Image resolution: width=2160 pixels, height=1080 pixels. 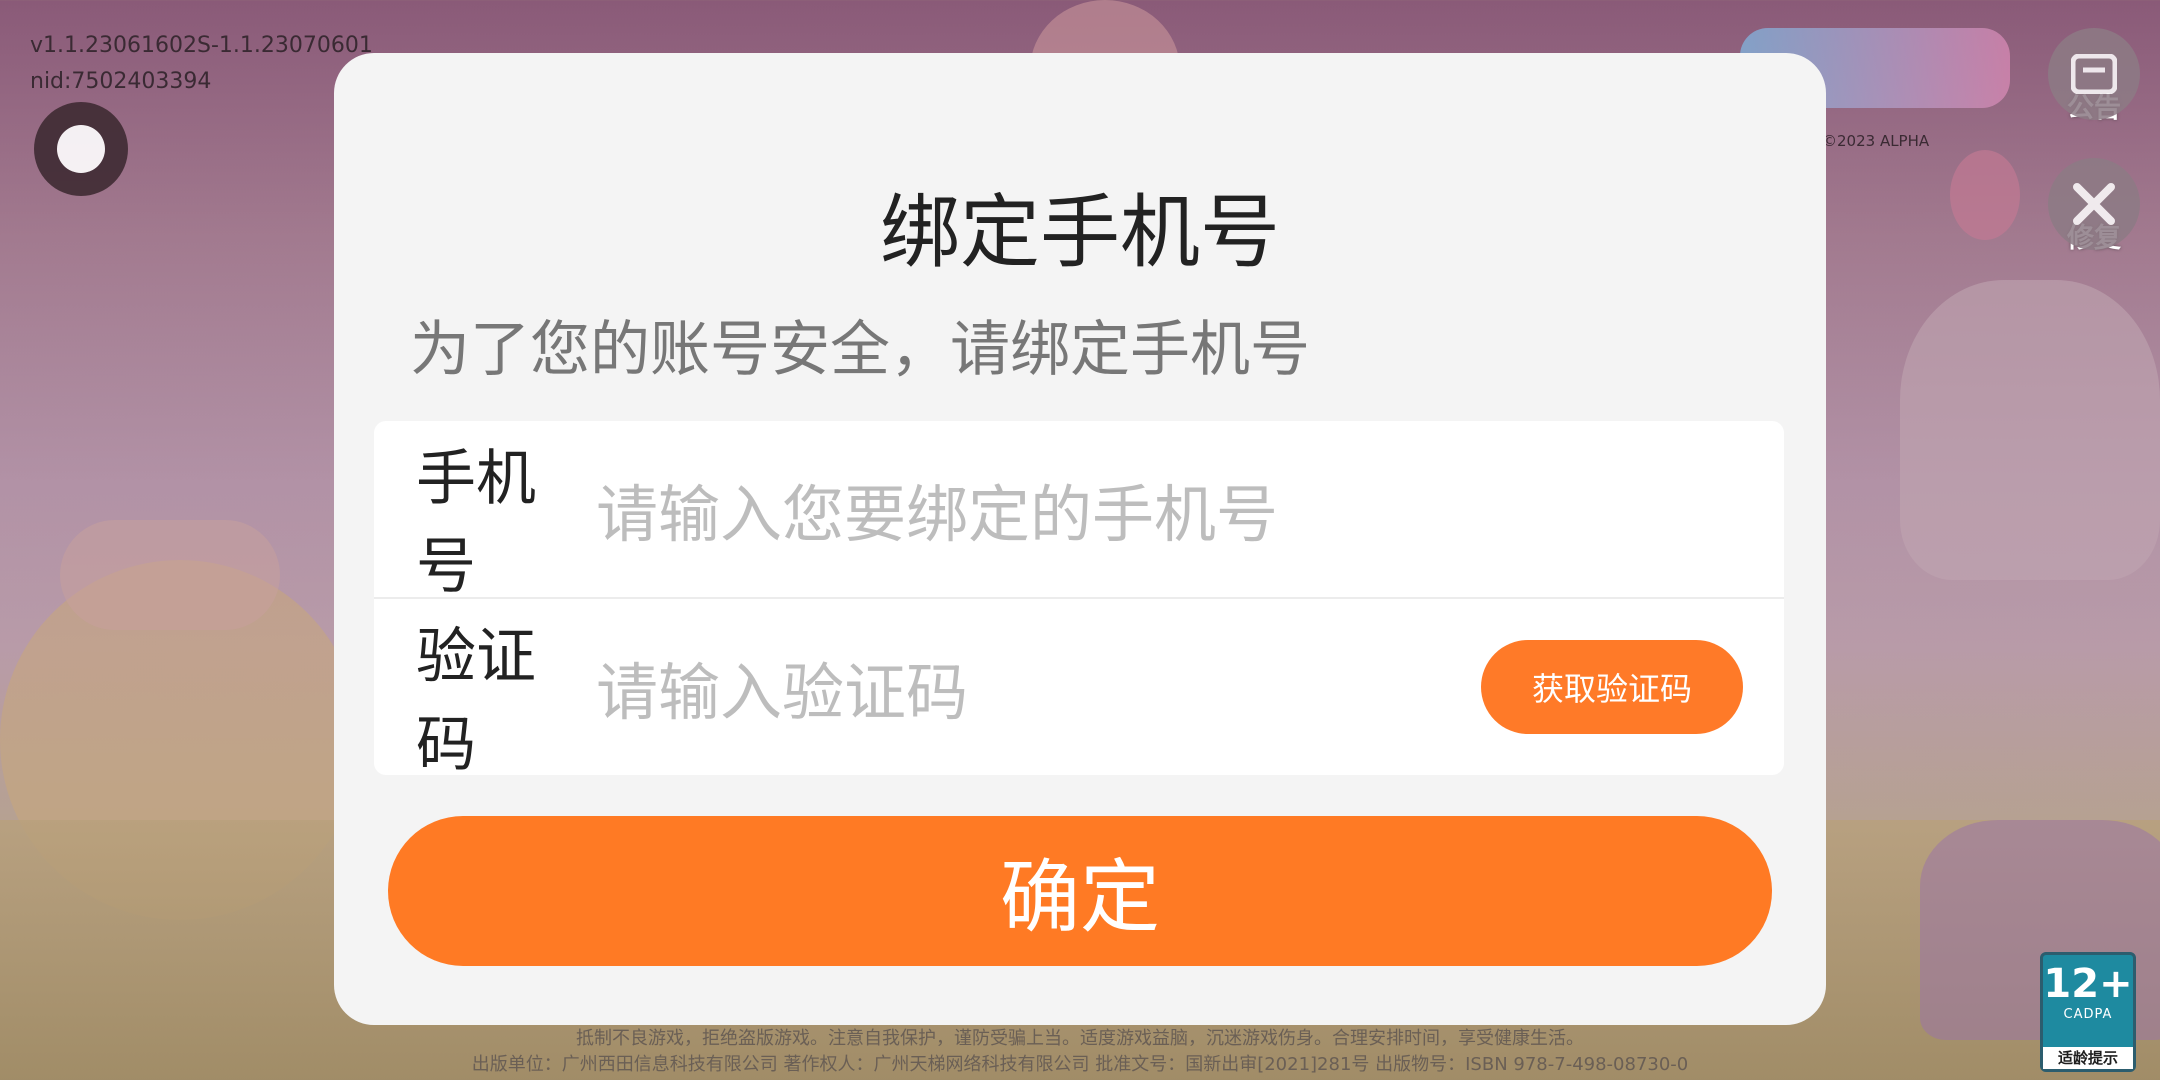 I want to click on copyright-text: ©2023 ALPHA, so click(x=1876, y=141).